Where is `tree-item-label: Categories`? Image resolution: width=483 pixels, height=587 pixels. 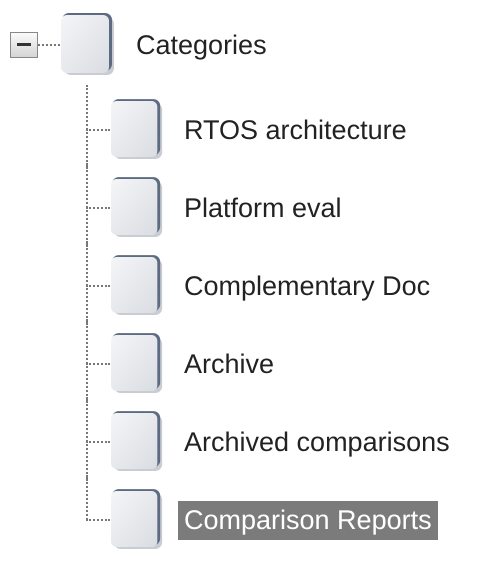 tree-item-label: Categories is located at coordinates (201, 45).